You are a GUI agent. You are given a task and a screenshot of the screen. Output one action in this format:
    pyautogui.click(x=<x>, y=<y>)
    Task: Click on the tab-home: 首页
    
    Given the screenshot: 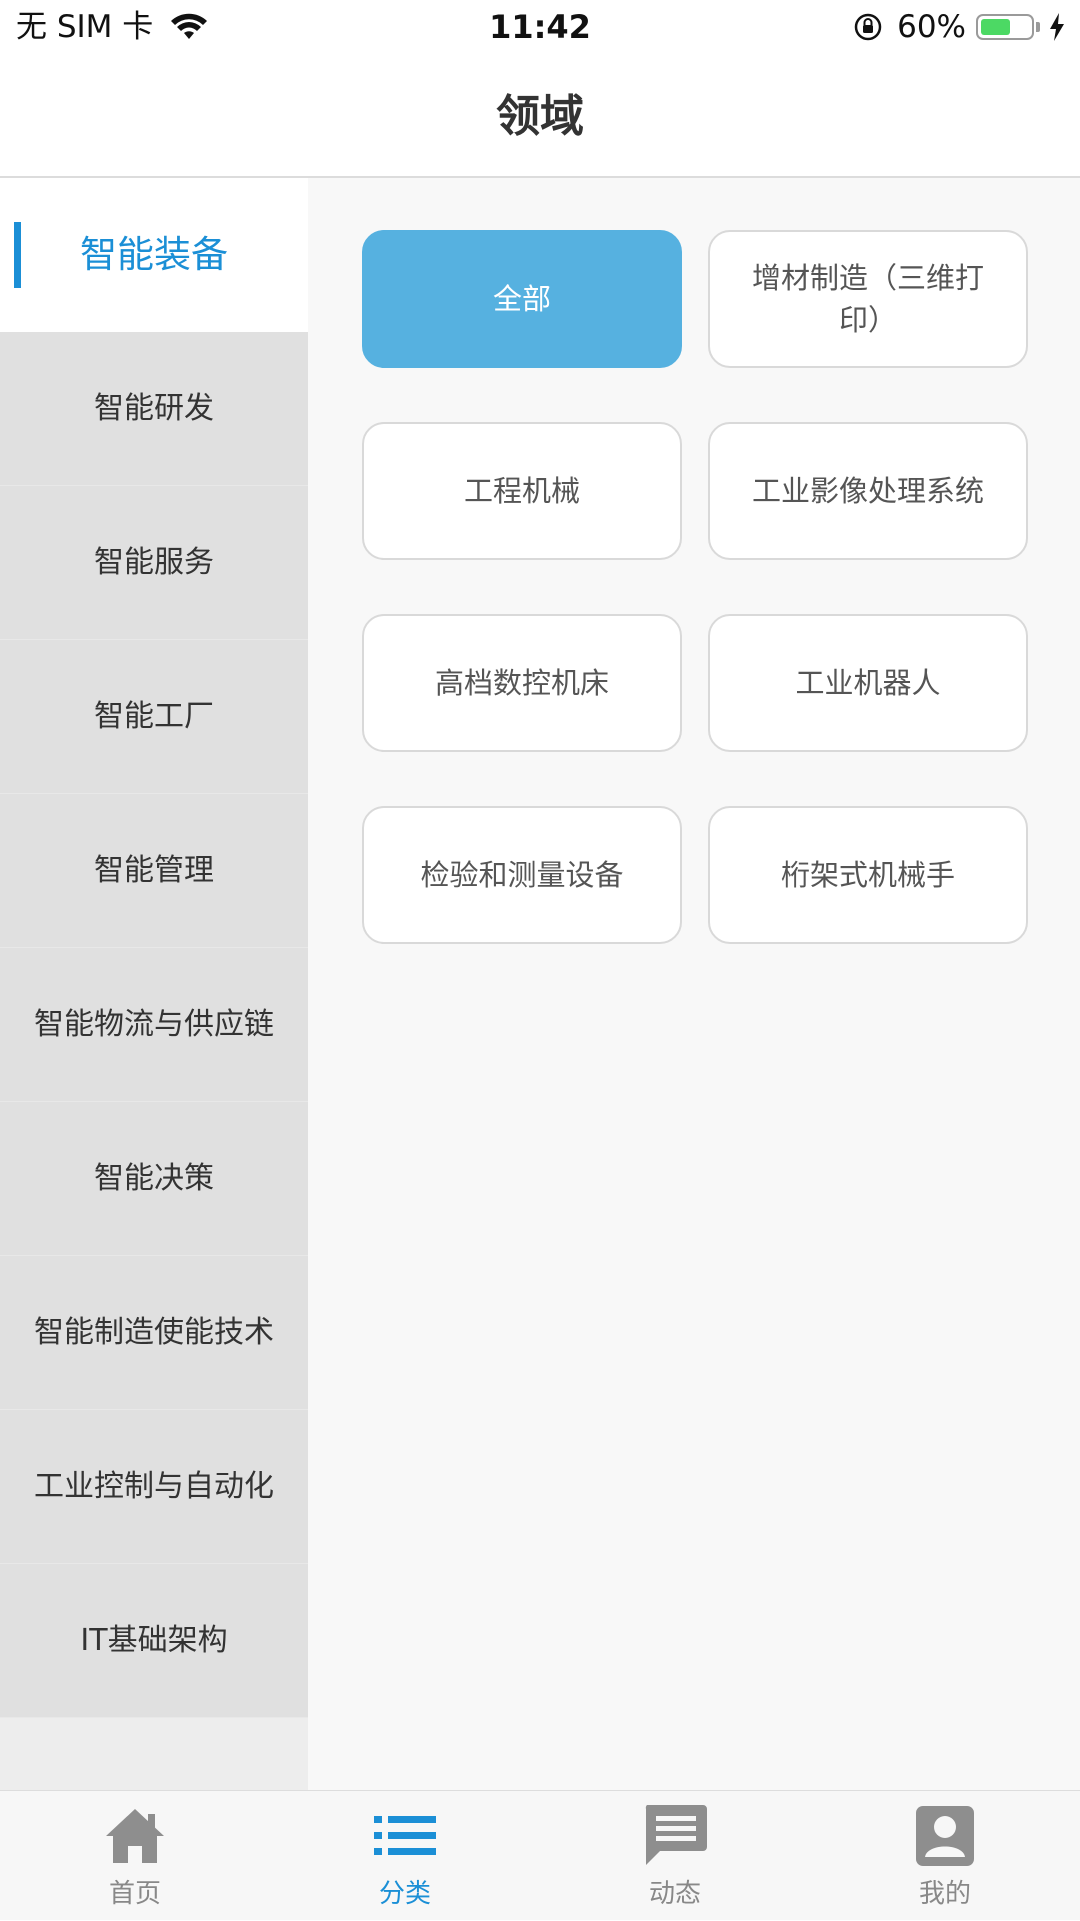 What is the action you would take?
    pyautogui.click(x=135, y=1856)
    